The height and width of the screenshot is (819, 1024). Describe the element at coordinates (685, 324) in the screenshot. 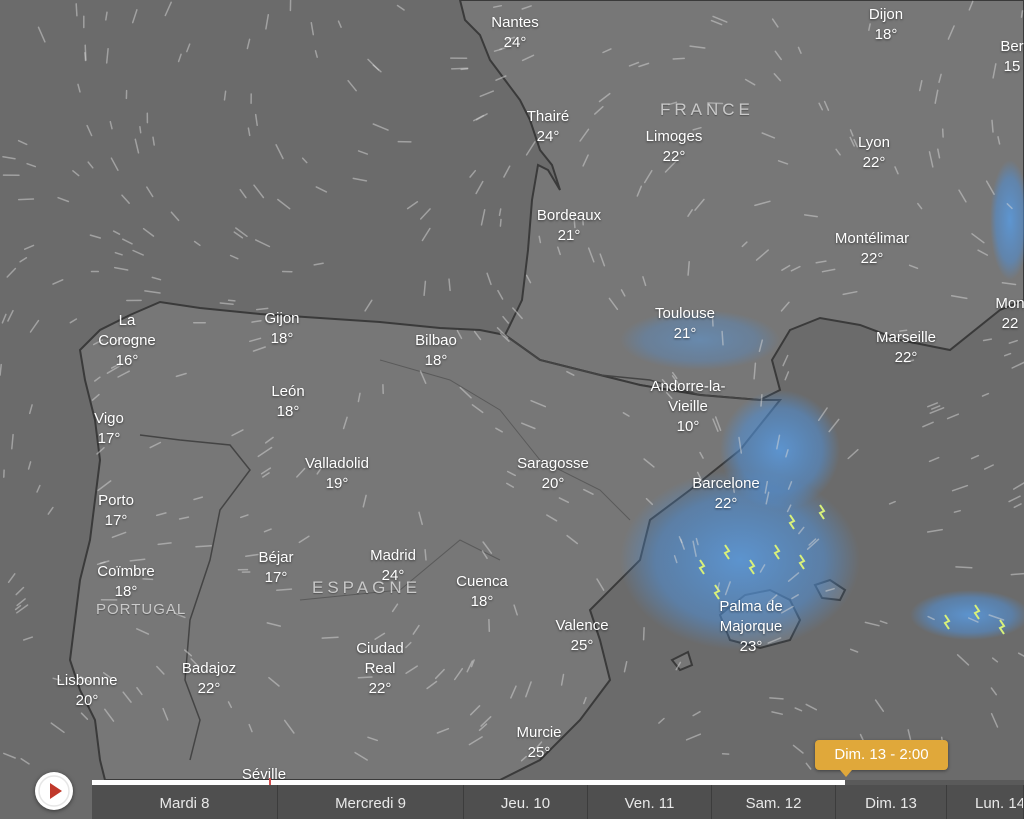

I see `city-toulouse: Toulouse 21°` at that location.